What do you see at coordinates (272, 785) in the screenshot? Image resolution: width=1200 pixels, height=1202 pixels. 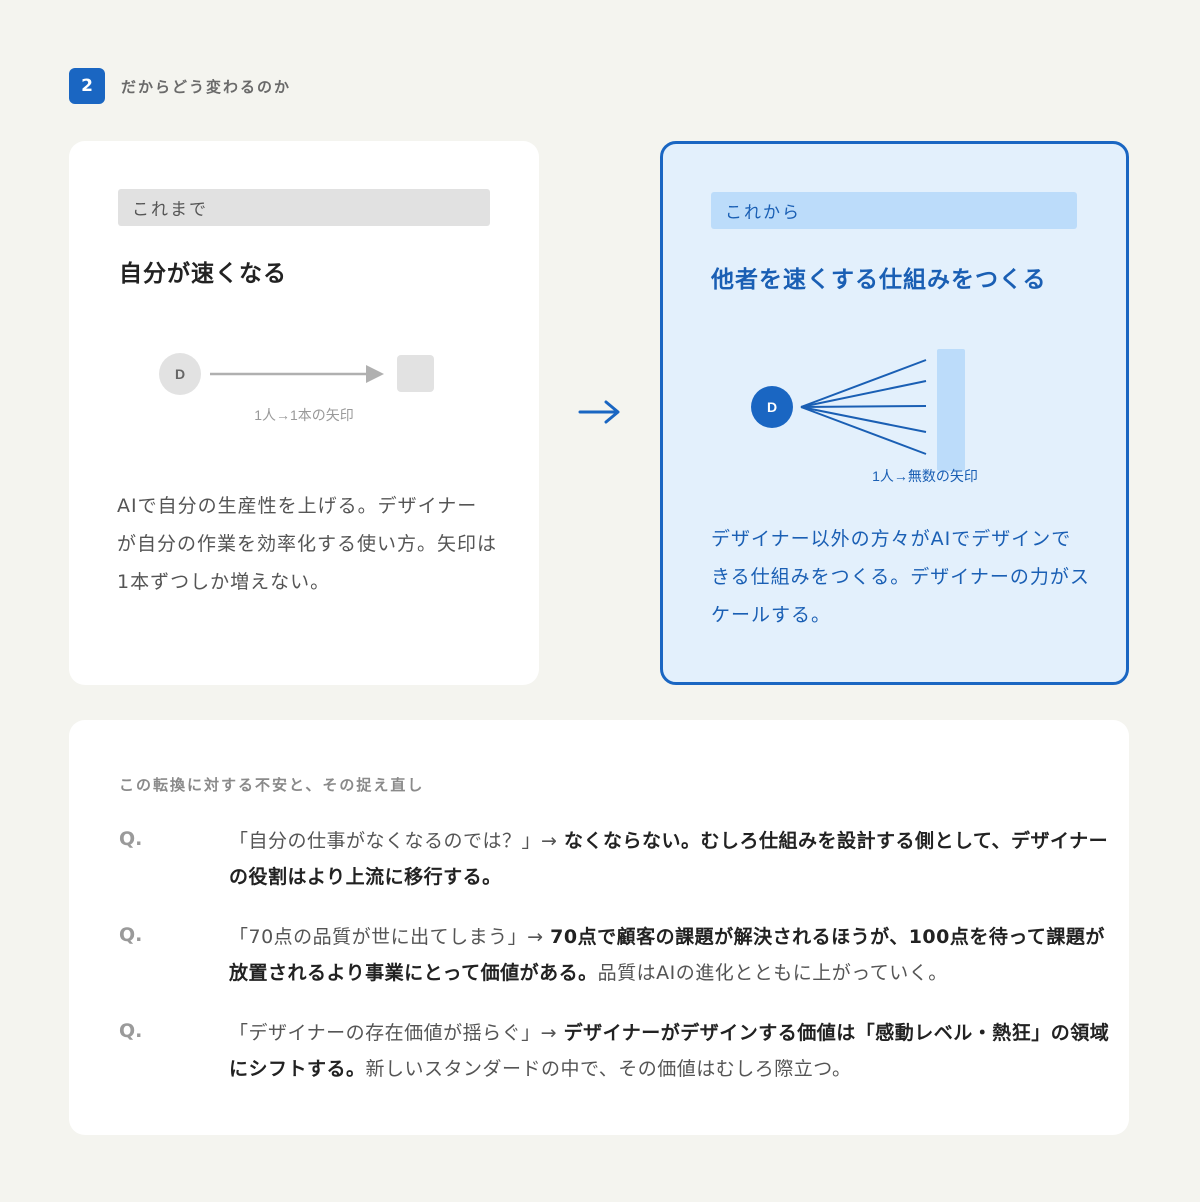 I see `faq-heading: この転換に対する不安と、その捉え直し` at bounding box center [272, 785].